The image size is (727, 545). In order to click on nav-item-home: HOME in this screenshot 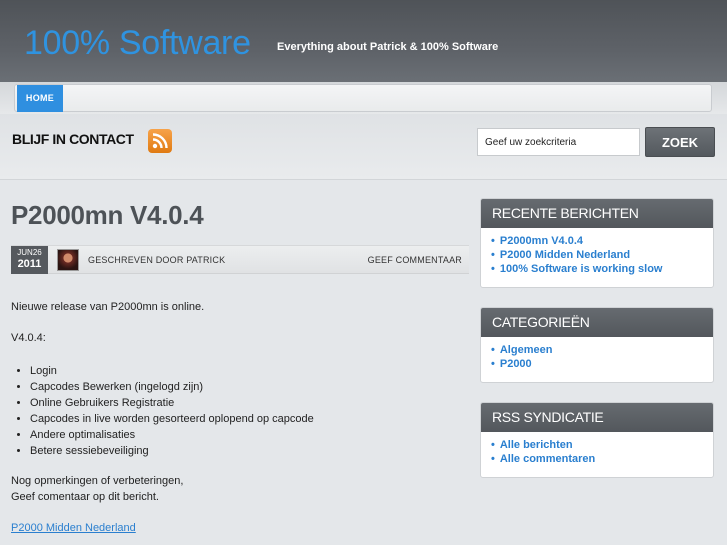, I will do `click(40, 98)`.